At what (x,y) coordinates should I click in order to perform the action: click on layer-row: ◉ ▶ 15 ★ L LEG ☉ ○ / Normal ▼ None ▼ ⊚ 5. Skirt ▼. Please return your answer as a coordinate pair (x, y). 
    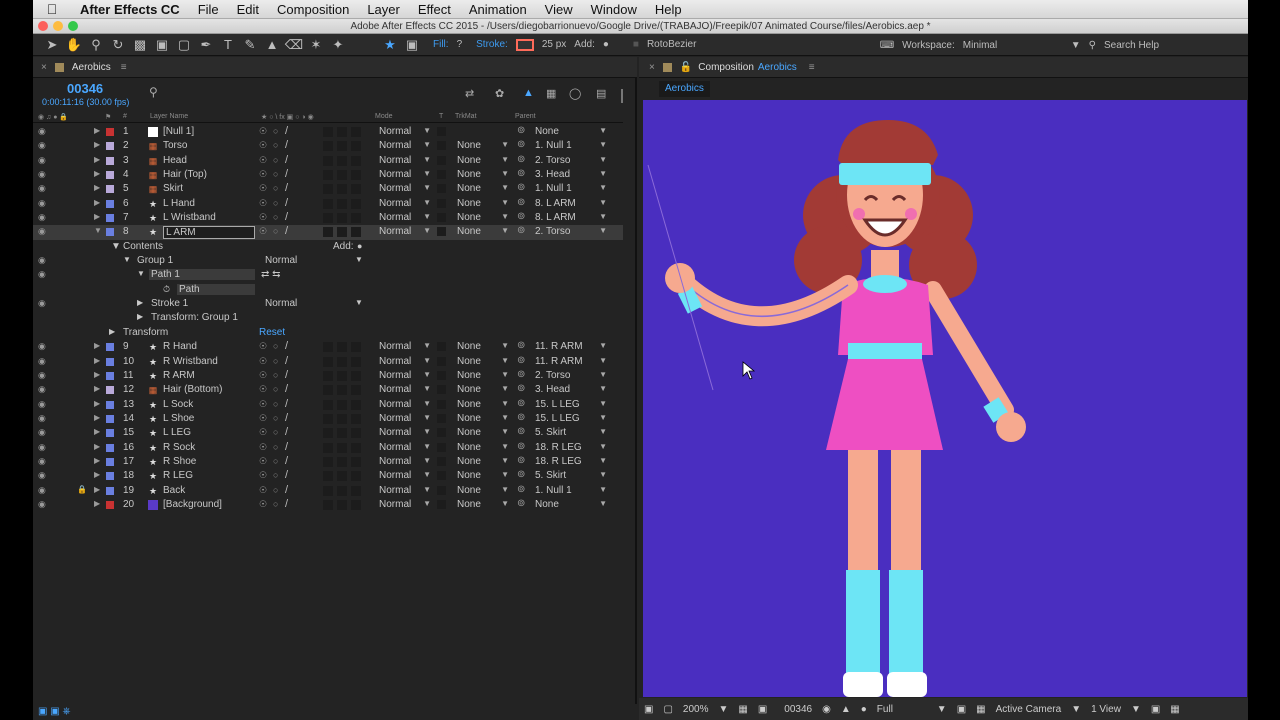
    Looking at the image, I should click on (328, 433).